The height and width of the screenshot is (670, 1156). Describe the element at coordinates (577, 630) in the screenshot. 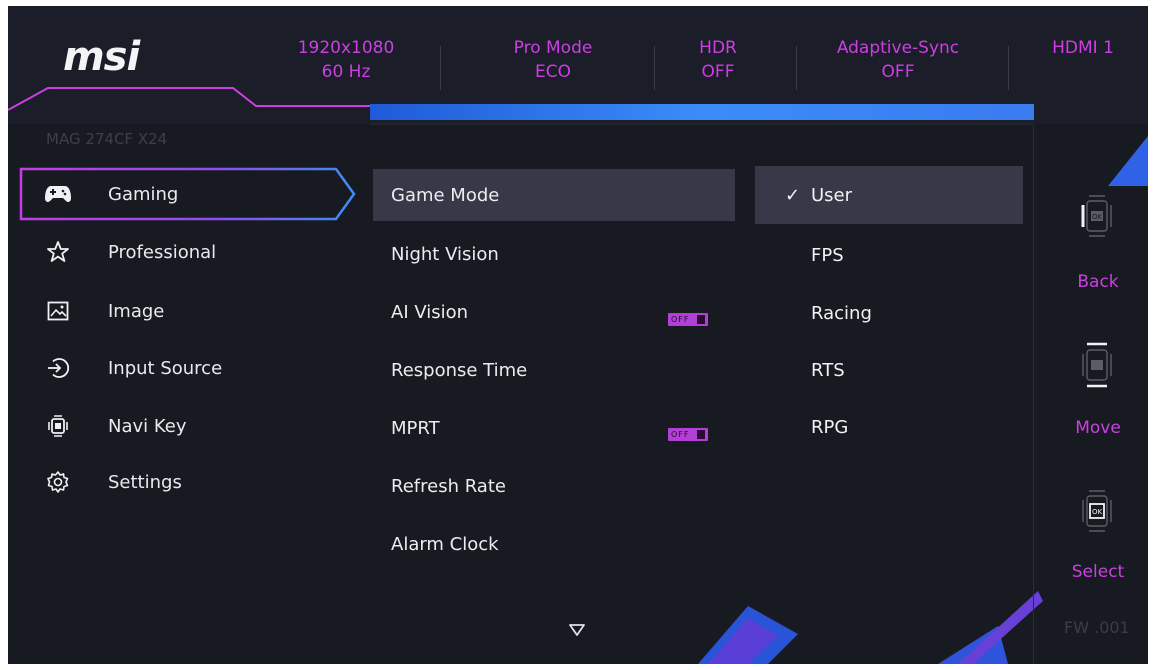

I see `triangle-down-icon` at that location.